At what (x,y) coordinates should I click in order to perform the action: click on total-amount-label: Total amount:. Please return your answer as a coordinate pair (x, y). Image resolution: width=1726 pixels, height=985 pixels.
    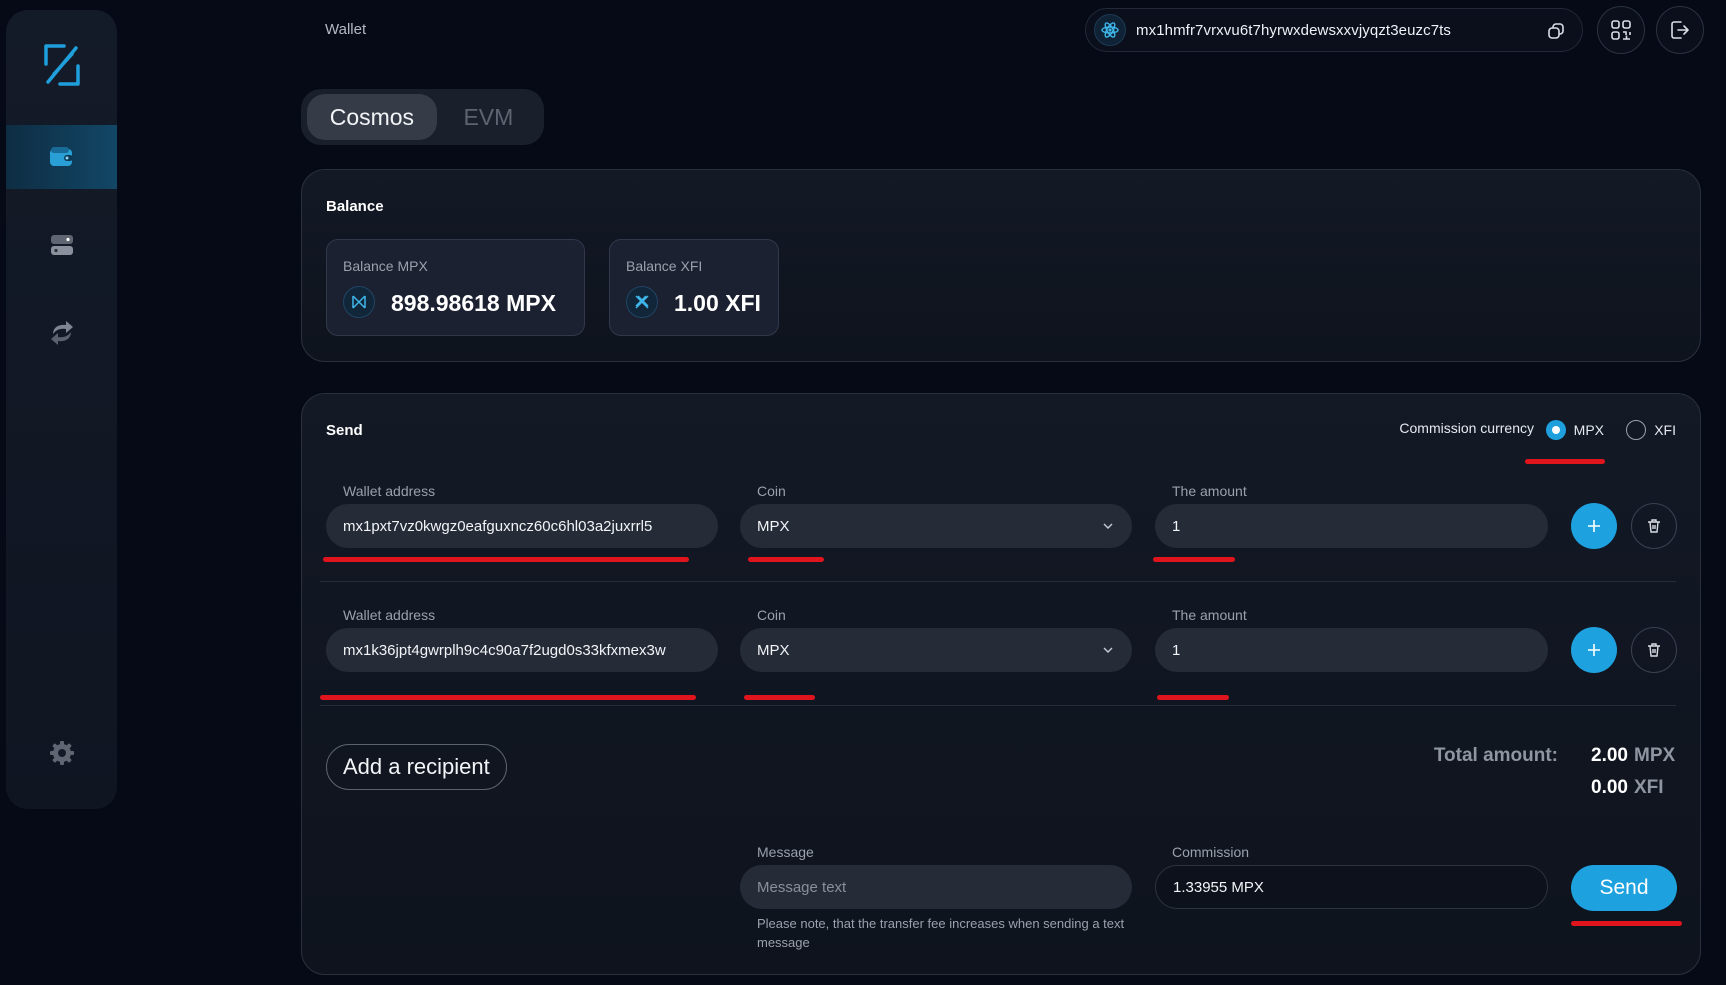
    Looking at the image, I should click on (1495, 755).